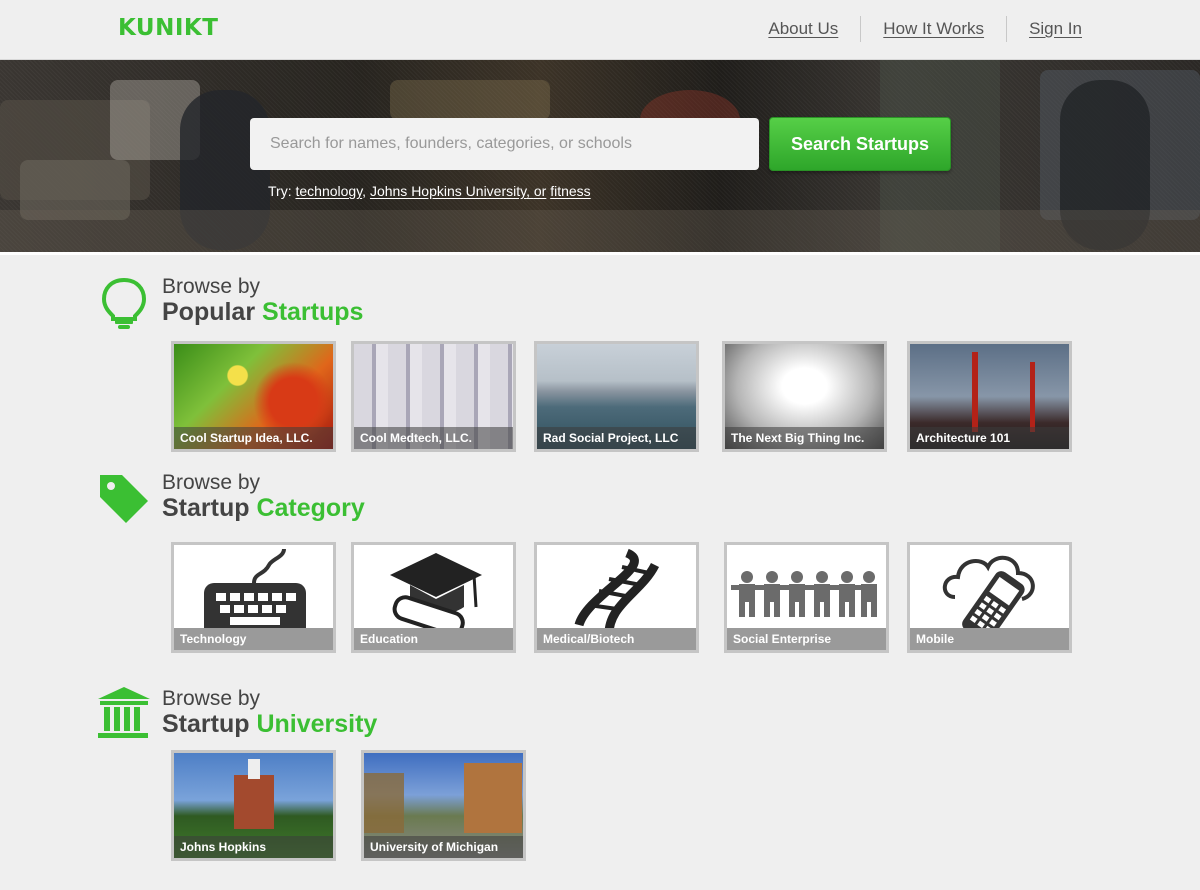 The width and height of the screenshot is (1200, 890). I want to click on university-building-icon, so click(124, 712).